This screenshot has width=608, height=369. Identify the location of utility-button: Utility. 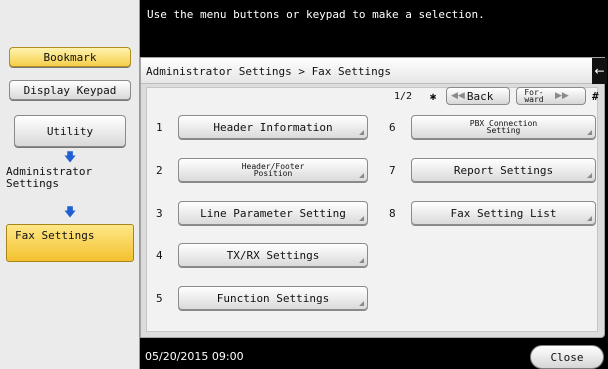
(70, 131).